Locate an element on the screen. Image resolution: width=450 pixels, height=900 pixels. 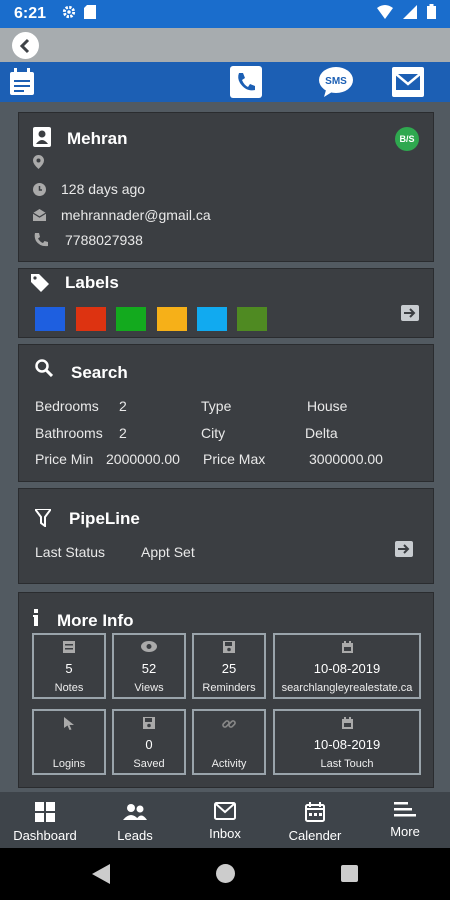
tag-icon is located at coordinates (40, 285).